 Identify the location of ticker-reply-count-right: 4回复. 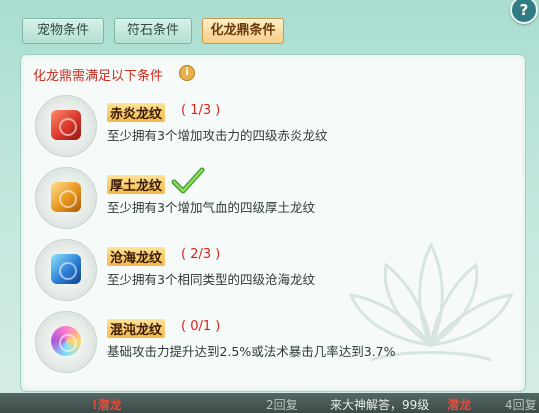
(521, 405).